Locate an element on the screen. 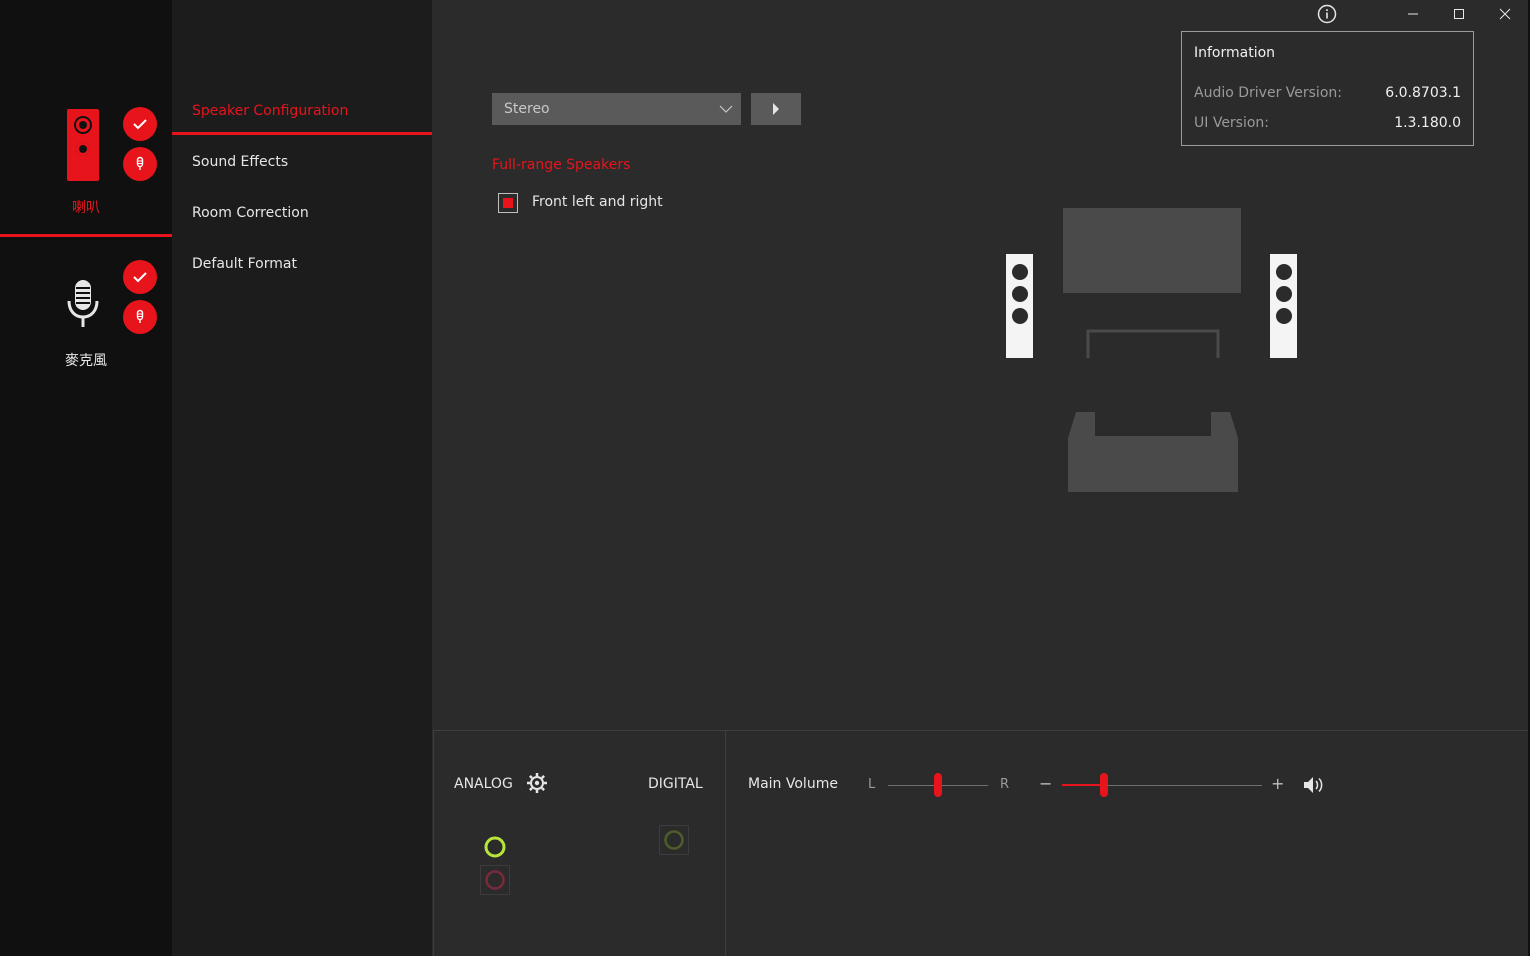 The height and width of the screenshot is (956, 1530). table-graphic is located at coordinates (1153, 343).